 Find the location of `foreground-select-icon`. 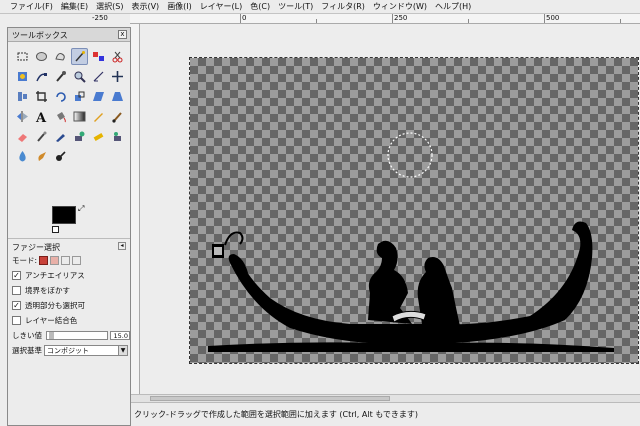

foreground-select-icon is located at coordinates (22, 76).